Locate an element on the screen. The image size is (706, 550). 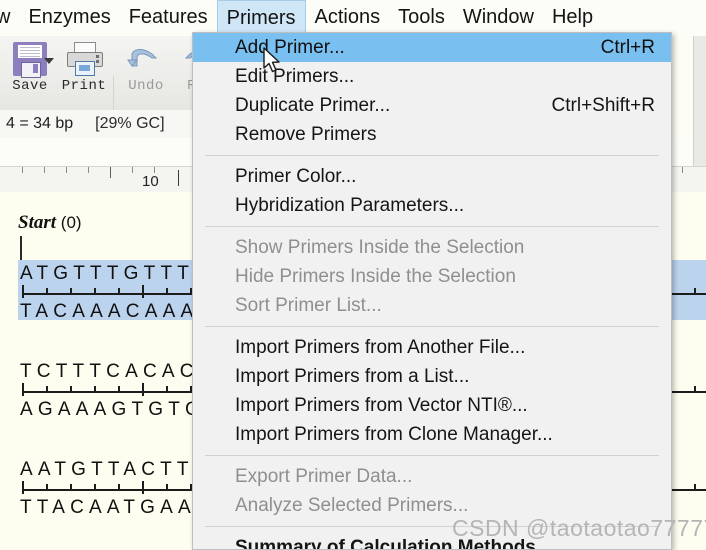
menubar-item-actions: Actions is located at coordinates (348, 17).